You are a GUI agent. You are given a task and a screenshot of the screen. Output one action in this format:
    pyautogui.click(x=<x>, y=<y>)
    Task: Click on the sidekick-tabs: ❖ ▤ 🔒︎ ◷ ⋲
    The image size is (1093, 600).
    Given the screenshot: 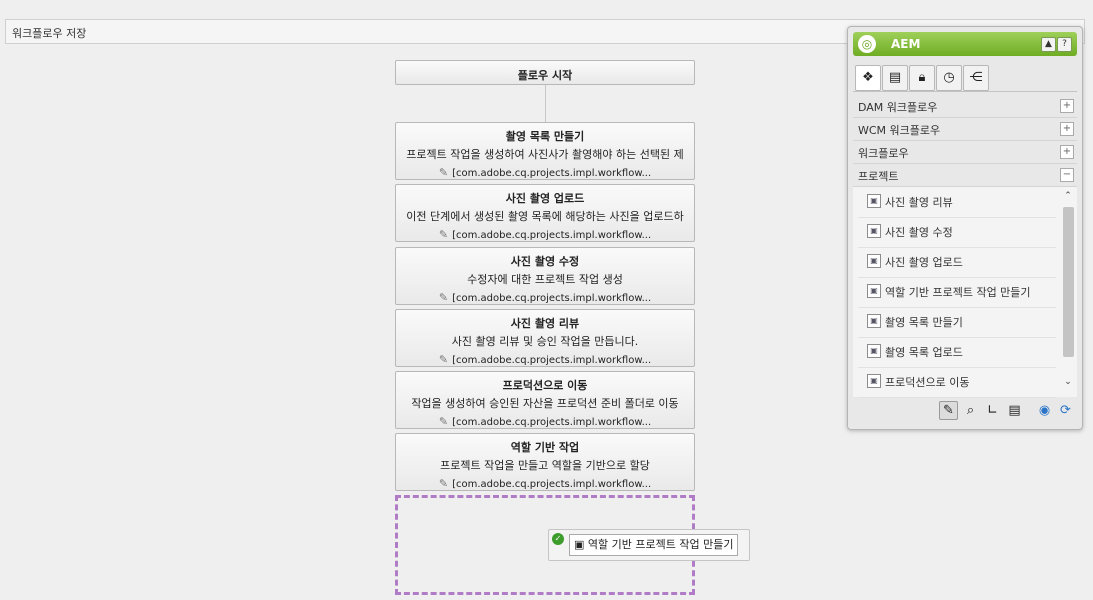 What is the action you would take?
    pyautogui.click(x=965, y=77)
    